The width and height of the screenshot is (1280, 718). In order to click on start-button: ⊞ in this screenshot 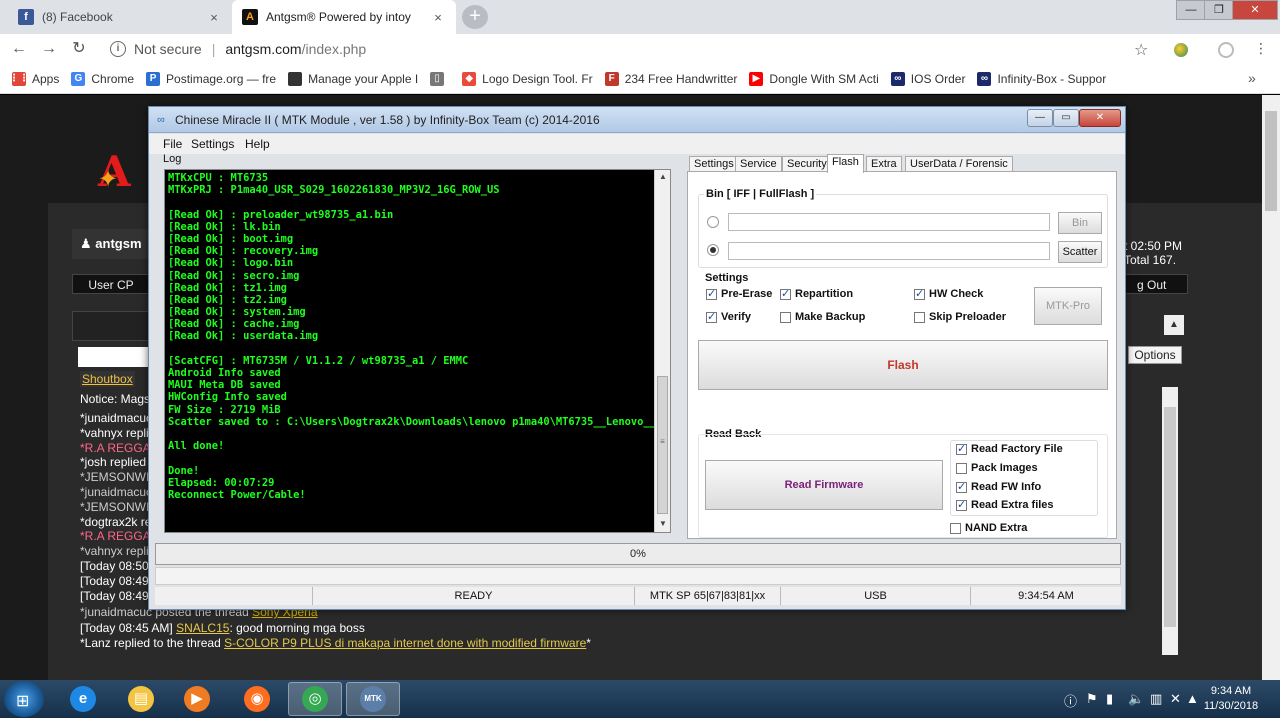, I will do `click(24, 699)`.